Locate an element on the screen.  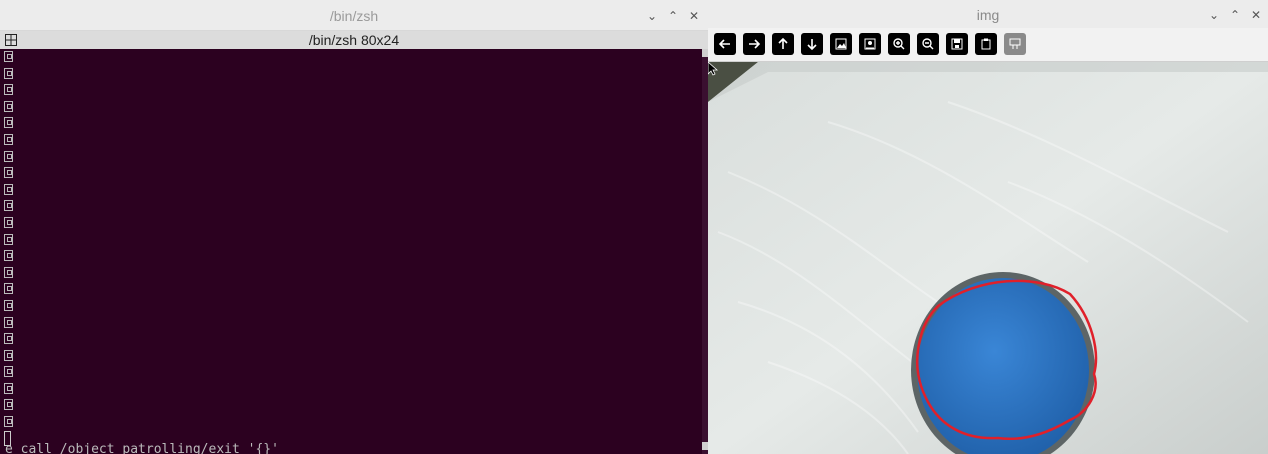
image-viewer-window-title: img is located at coordinates (988, 15).